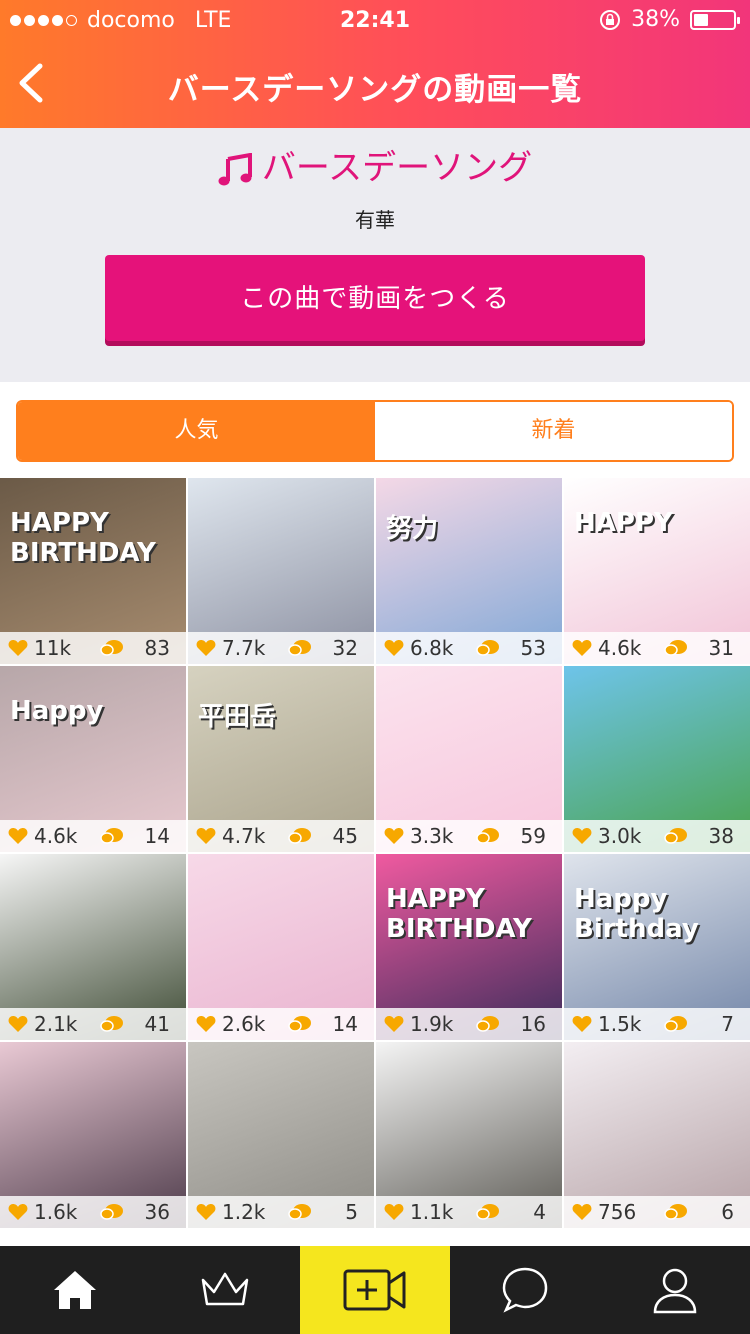 This screenshot has width=750, height=1334. I want to click on make-video-button: この曲で動画をつくる, so click(375, 298).